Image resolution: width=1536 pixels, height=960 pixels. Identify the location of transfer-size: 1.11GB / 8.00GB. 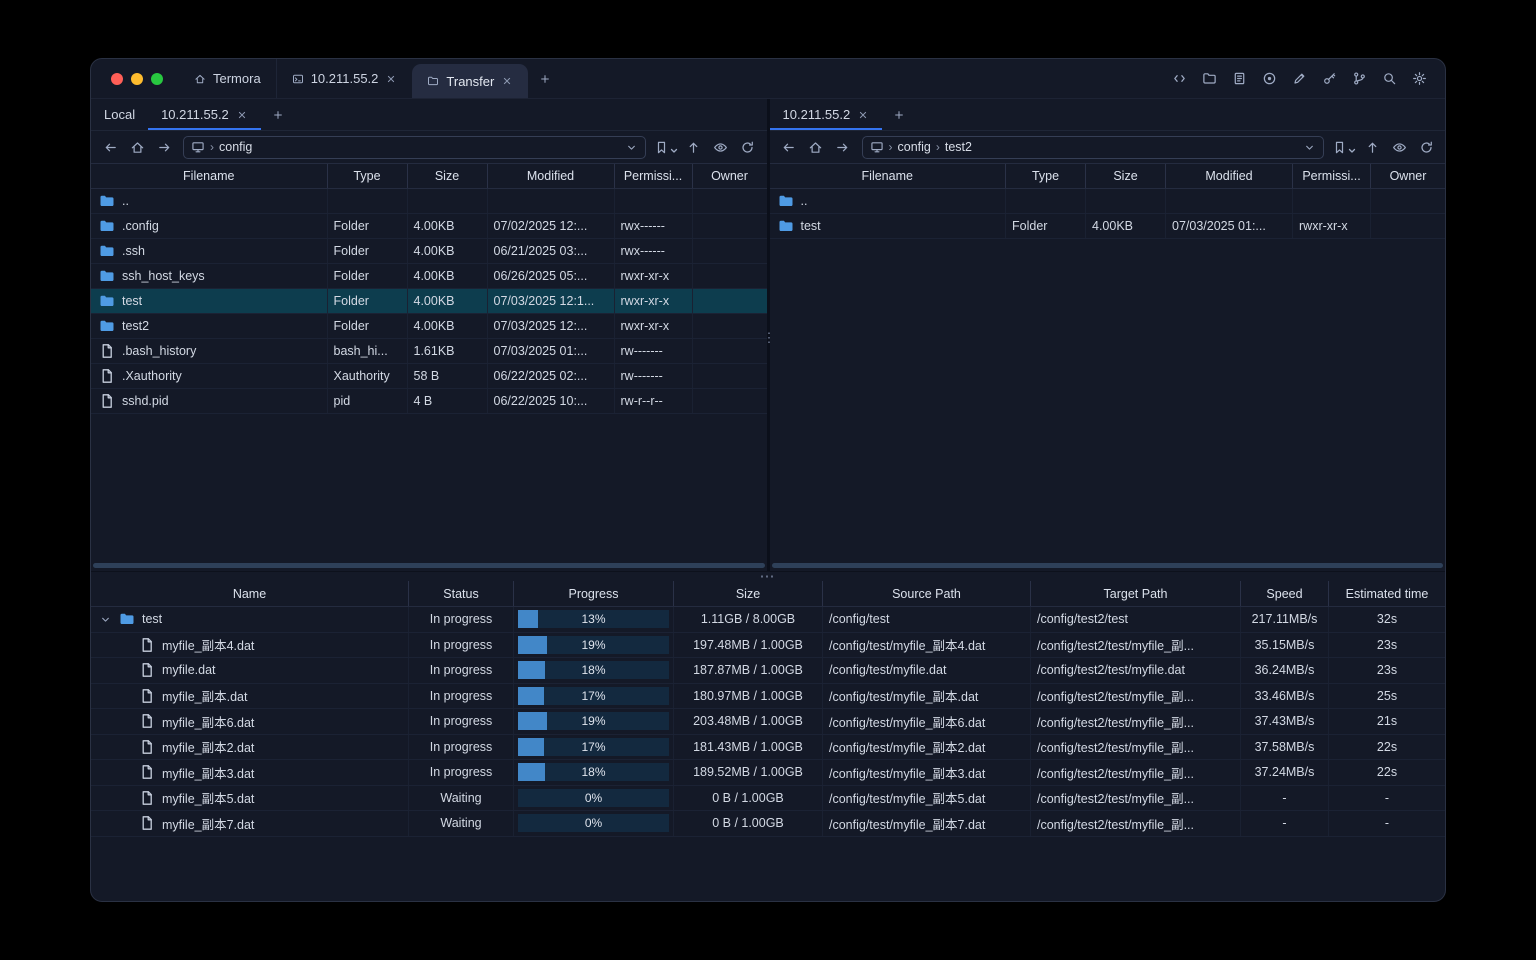
(748, 619).